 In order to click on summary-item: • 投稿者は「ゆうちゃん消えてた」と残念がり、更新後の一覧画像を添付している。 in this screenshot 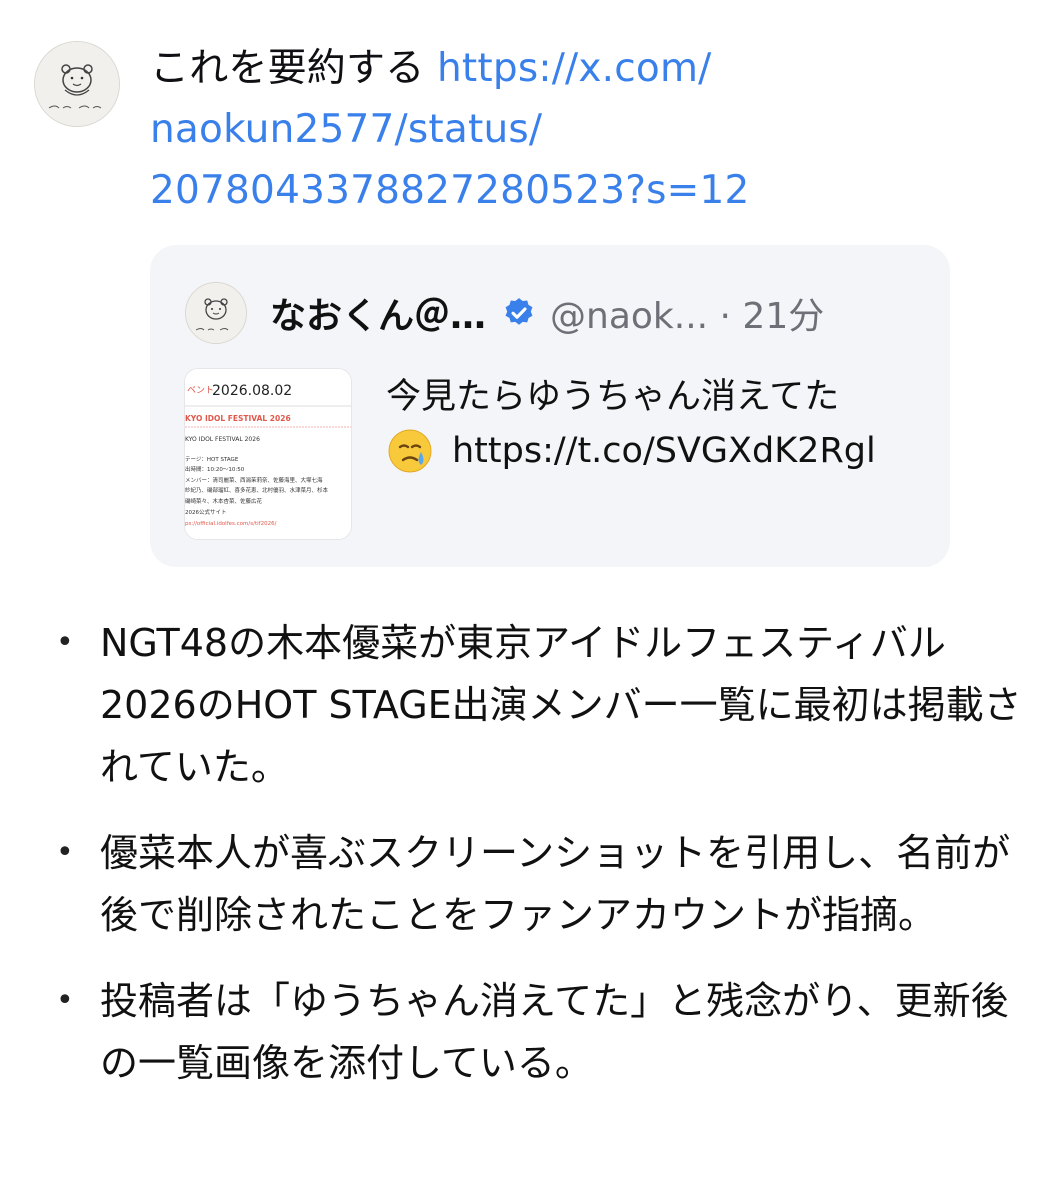, I will do `click(541, 1032)`.